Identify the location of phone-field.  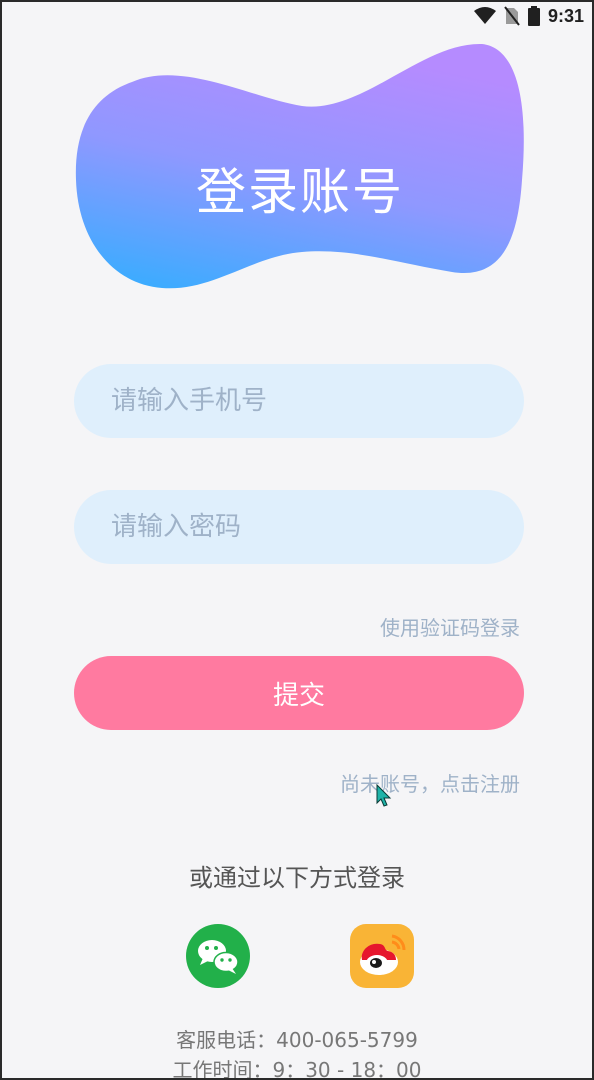
(299, 401).